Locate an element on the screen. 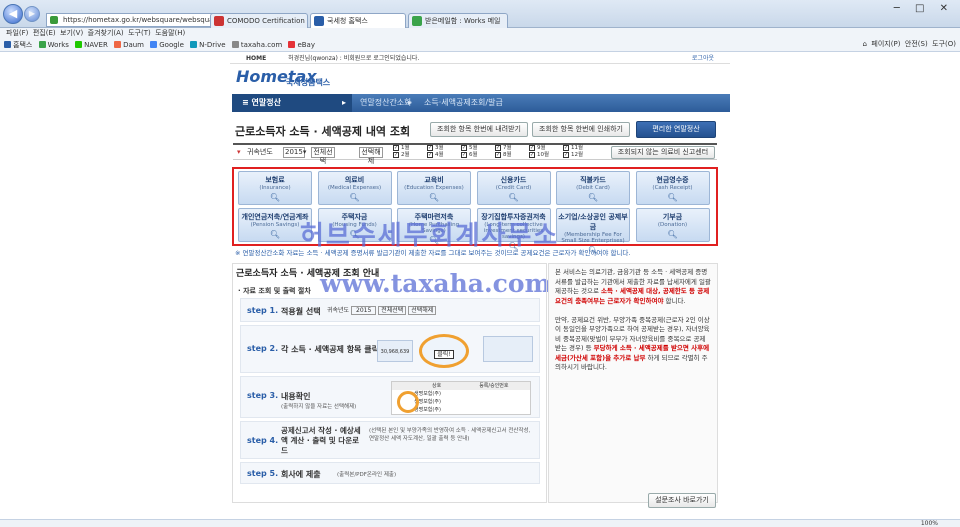 This screenshot has width=960, height=527. menu-bar: 파일(F) 편집(E) 보기(V) 즐겨찾기(A) 도구(T) 도움말(H) is located at coordinates (480, 33).